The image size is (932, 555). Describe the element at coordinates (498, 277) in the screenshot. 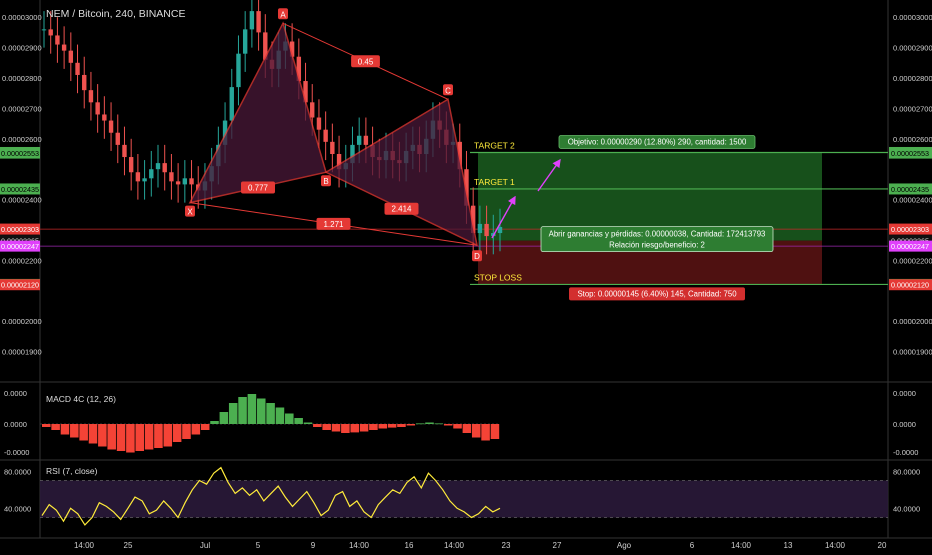

I see `level-label: STOP LOSS` at that location.